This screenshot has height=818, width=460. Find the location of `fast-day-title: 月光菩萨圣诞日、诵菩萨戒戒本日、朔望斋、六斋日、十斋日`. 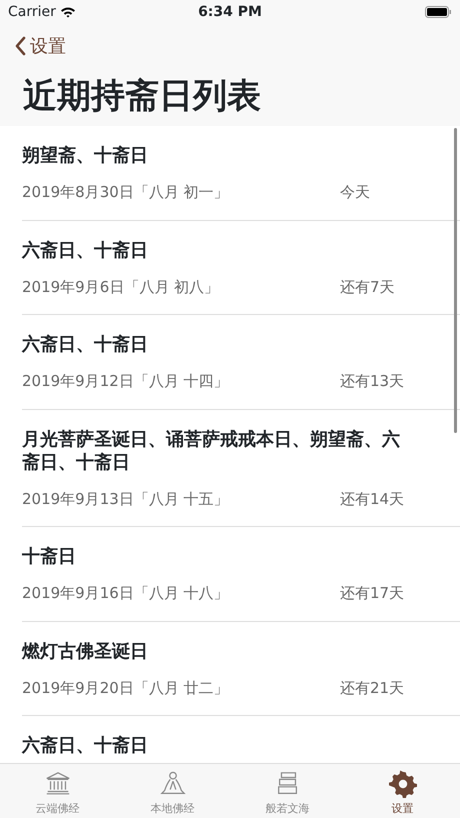

fast-day-title: 月光菩萨圣诞日、诵菩萨戒戒本日、朔望斋、六斋日、十斋日 is located at coordinates (211, 451).